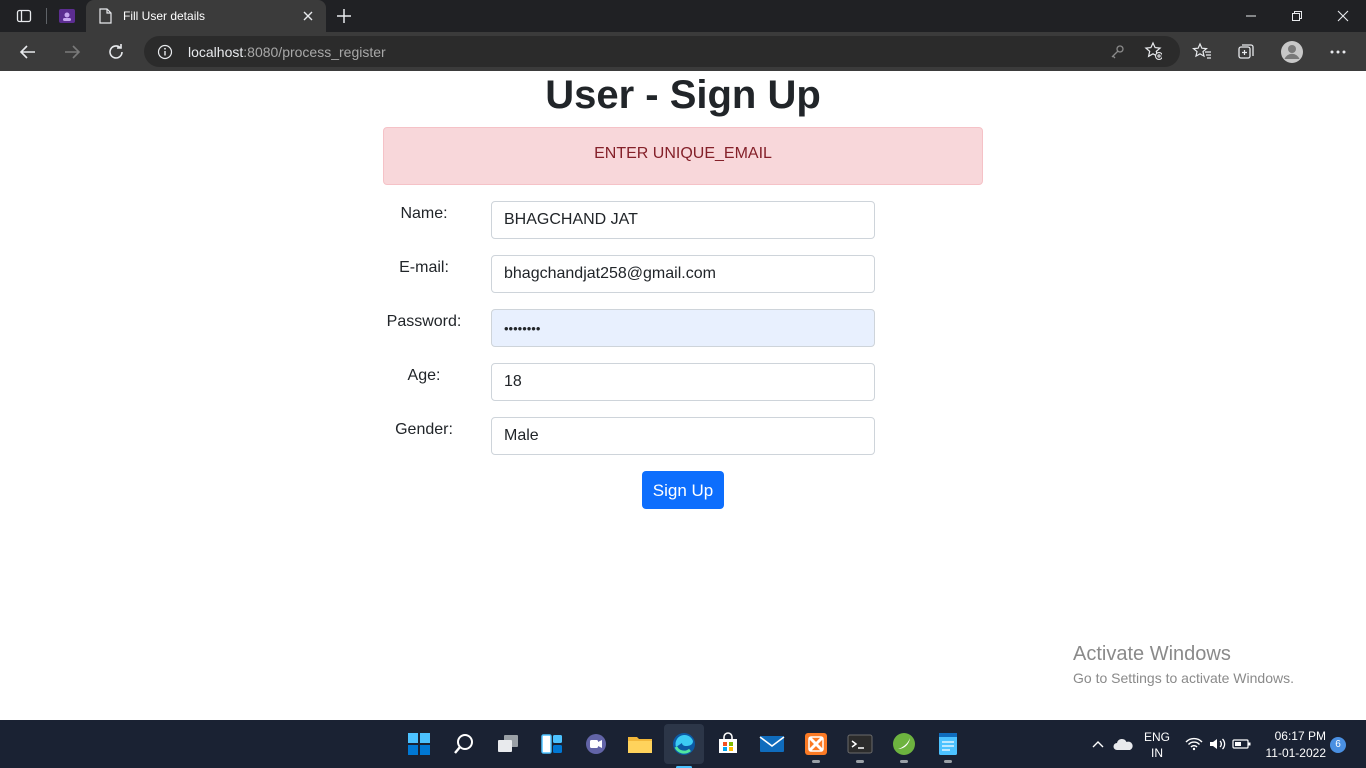 Image resolution: width=1366 pixels, height=768 pixels. What do you see at coordinates (508, 744) in the screenshot?
I see `task-view-icon` at bounding box center [508, 744].